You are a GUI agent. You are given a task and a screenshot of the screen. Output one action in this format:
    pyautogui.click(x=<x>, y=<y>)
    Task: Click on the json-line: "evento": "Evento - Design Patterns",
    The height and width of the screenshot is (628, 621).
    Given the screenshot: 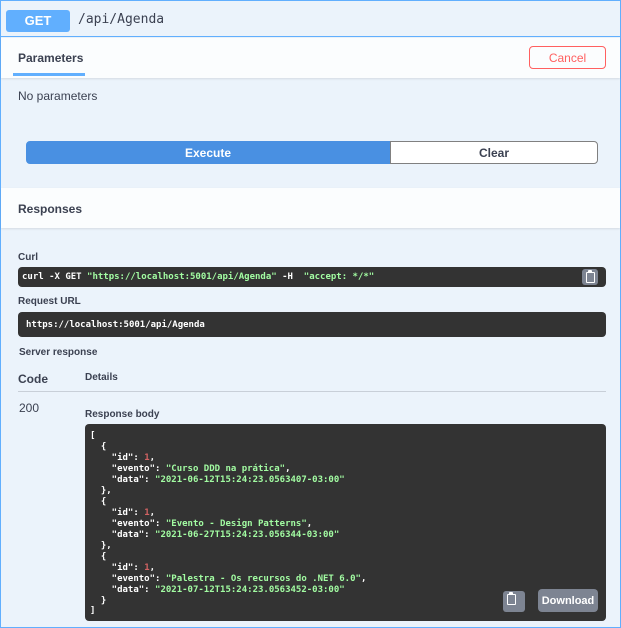 What is the action you would take?
    pyautogui.click(x=201, y=524)
    